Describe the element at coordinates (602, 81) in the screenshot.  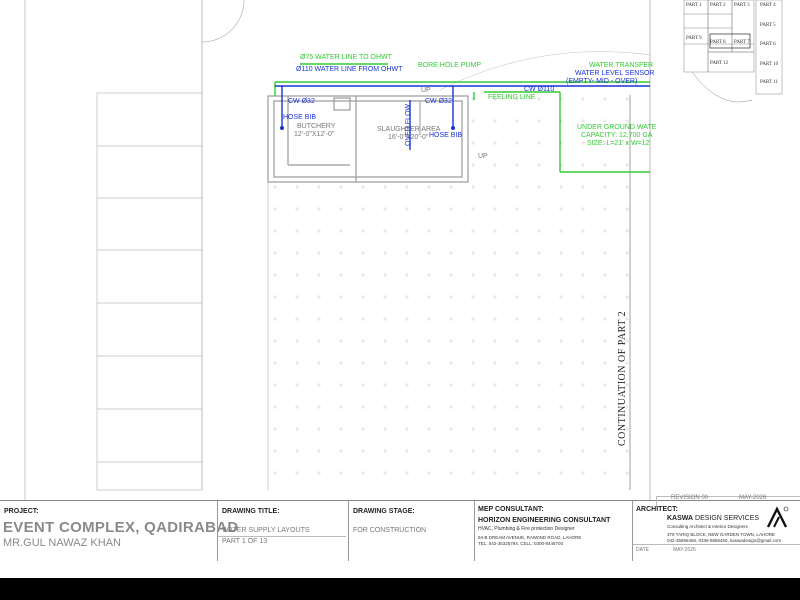
I see `label-sensor-levels: (EMPTY- MID - OVER)` at that location.